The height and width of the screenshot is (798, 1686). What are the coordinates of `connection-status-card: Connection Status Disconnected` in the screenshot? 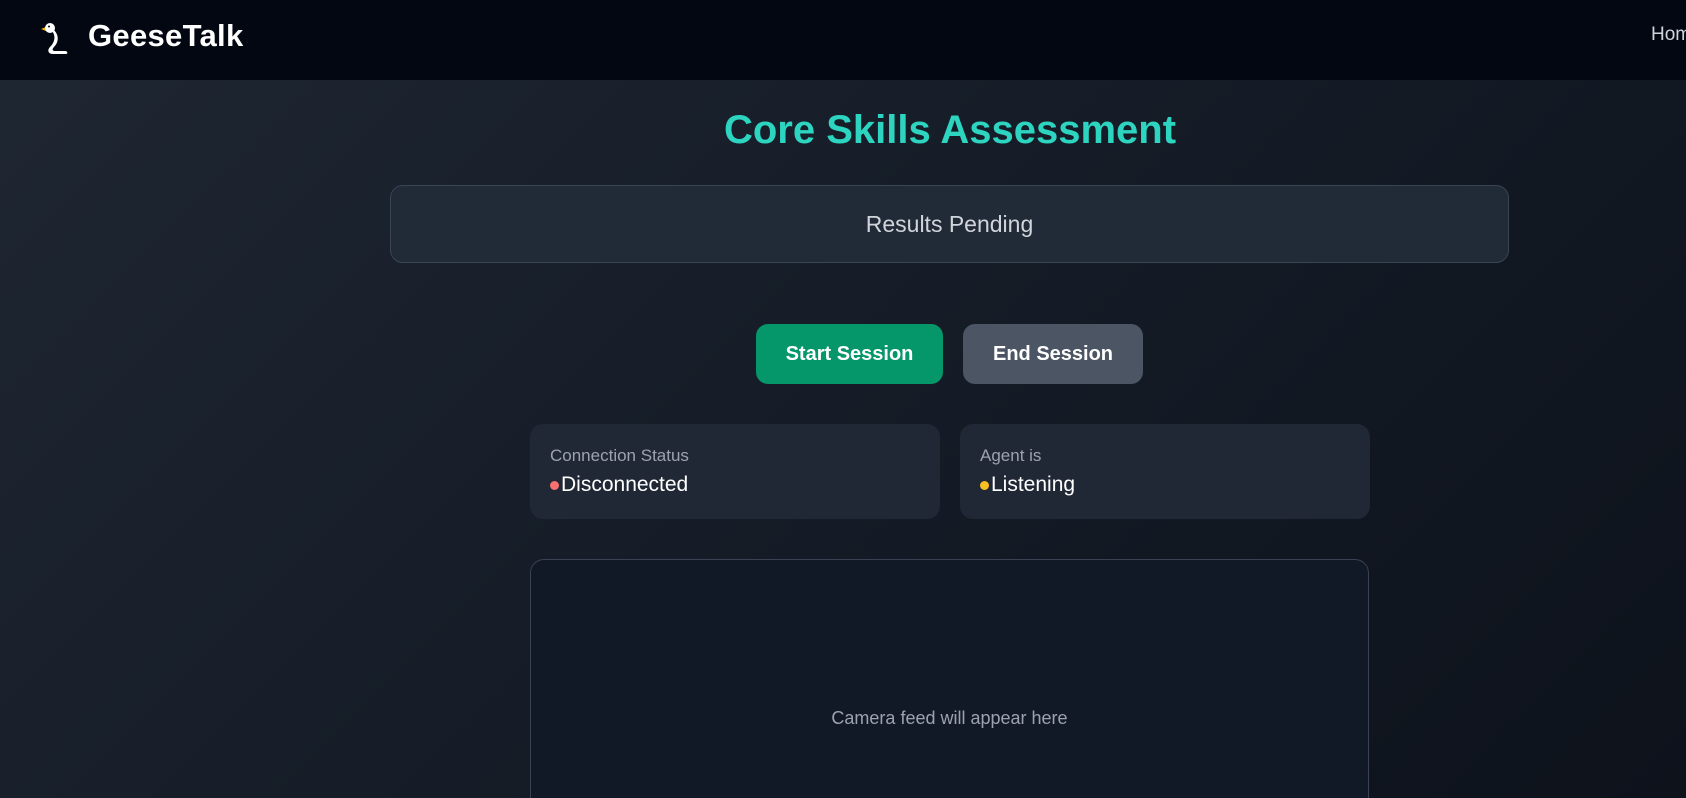 It's located at (735, 471).